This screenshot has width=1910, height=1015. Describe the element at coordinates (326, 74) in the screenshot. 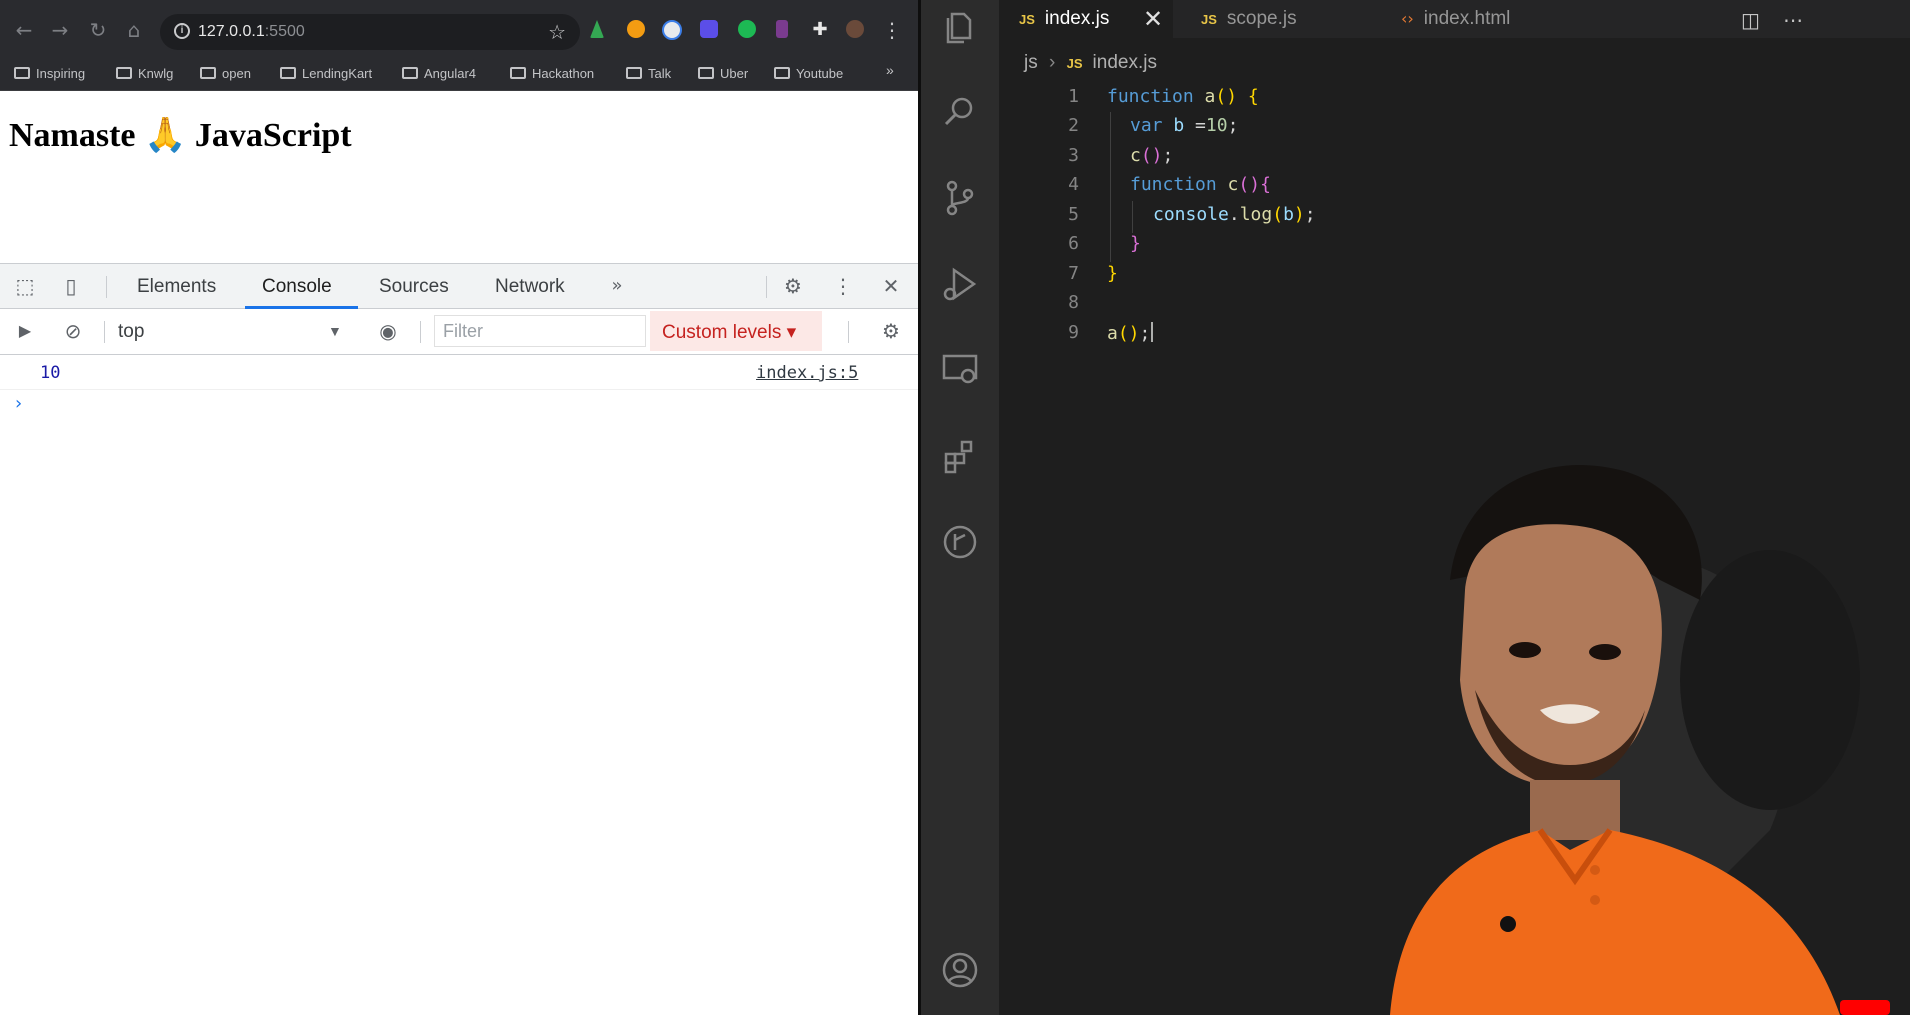

I see `bookmark-folder: LendingKart` at that location.